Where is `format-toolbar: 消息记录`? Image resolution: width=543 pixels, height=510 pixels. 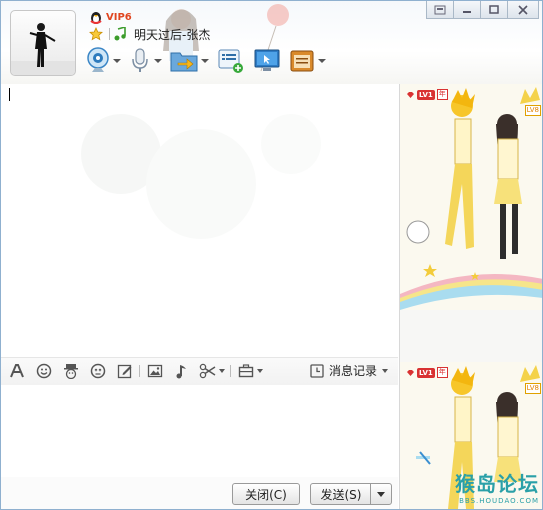 format-toolbar: 消息记录 is located at coordinates (199, 371).